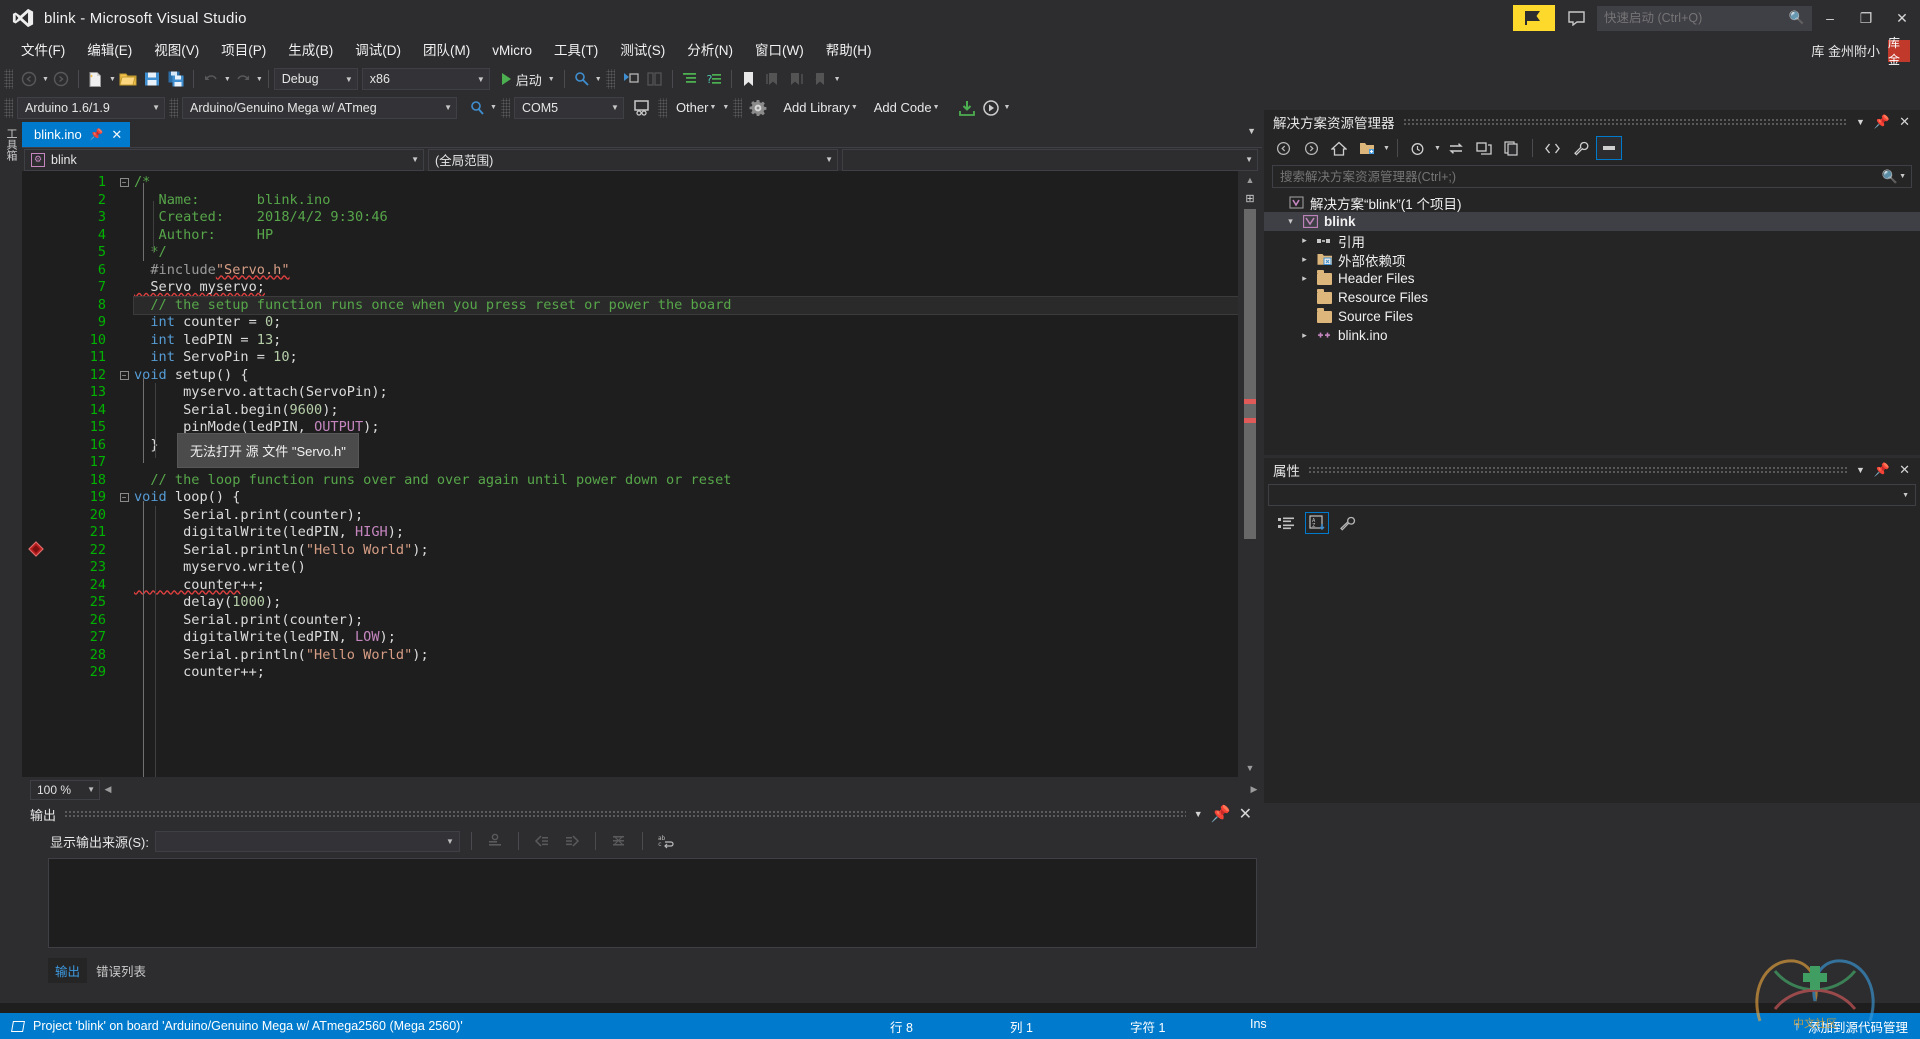 This screenshot has width=1920, height=1039. Describe the element at coordinates (96, 79) in the screenshot. I see `new-item-icon` at that location.